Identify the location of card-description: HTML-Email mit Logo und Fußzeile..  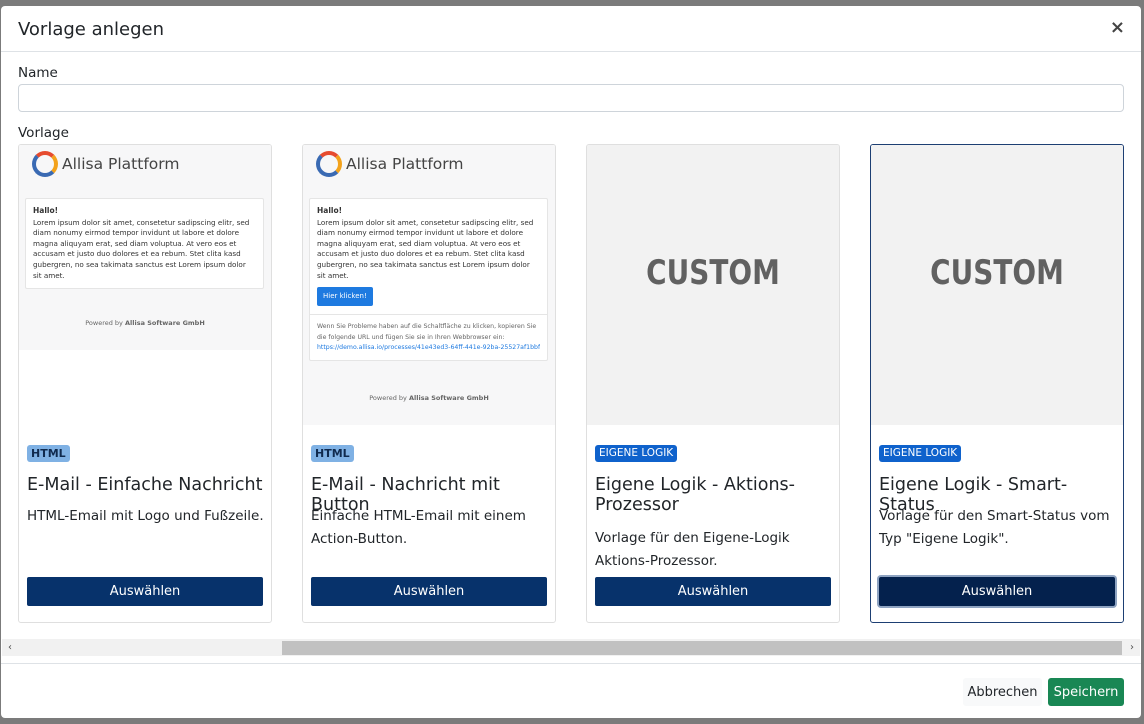
(145, 516).